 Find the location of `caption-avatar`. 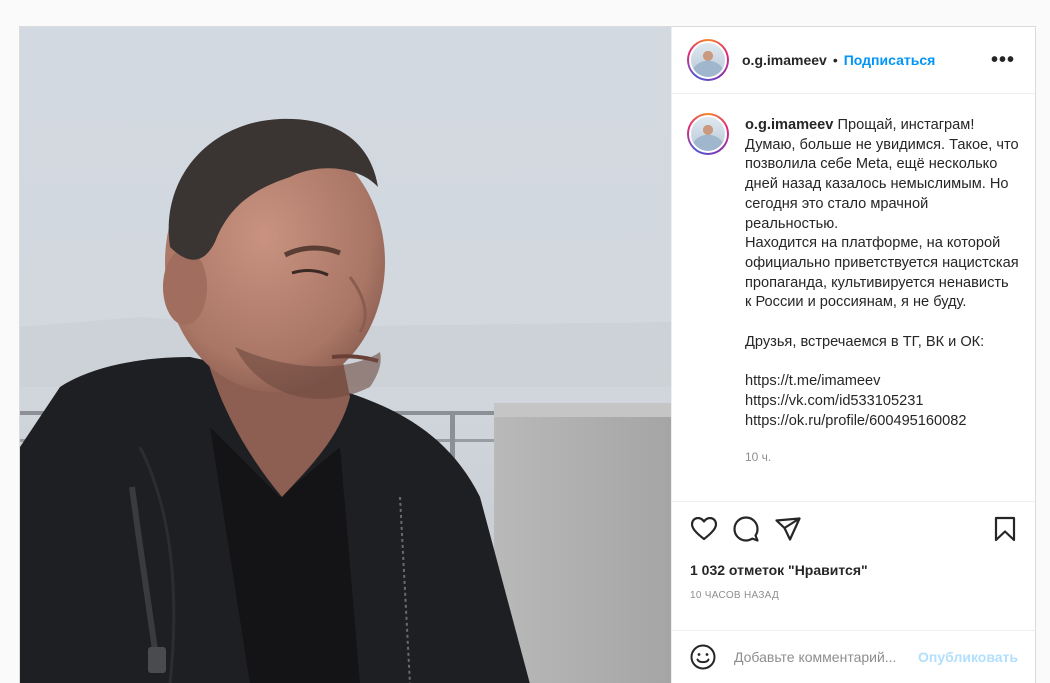

caption-avatar is located at coordinates (708, 134).